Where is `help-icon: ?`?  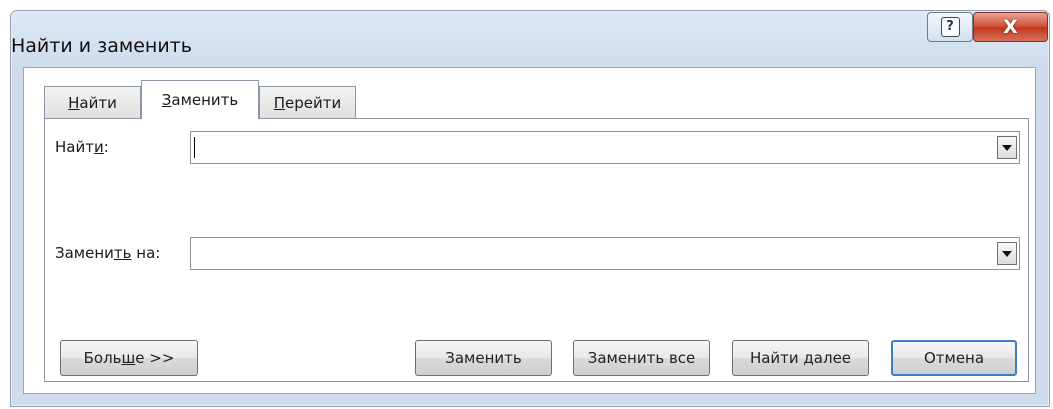 help-icon: ? is located at coordinates (950, 27).